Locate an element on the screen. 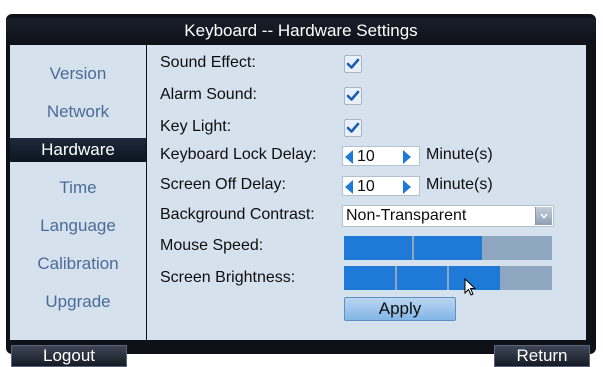 Image resolution: width=603 pixels, height=367 pixels. alarm-sound-label: Alarm Sound: is located at coordinates (208, 94).